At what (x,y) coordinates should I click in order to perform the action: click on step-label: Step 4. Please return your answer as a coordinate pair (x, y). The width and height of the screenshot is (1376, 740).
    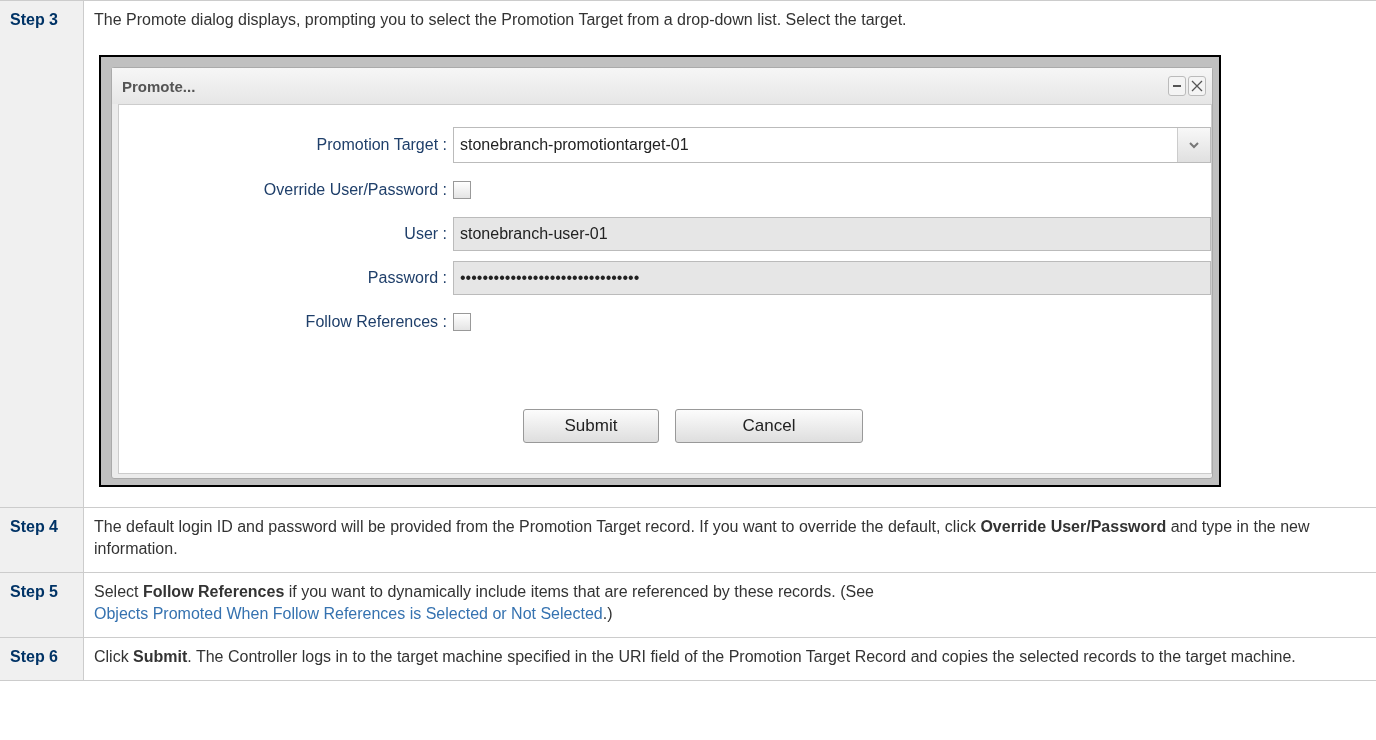
    Looking at the image, I should click on (34, 526).